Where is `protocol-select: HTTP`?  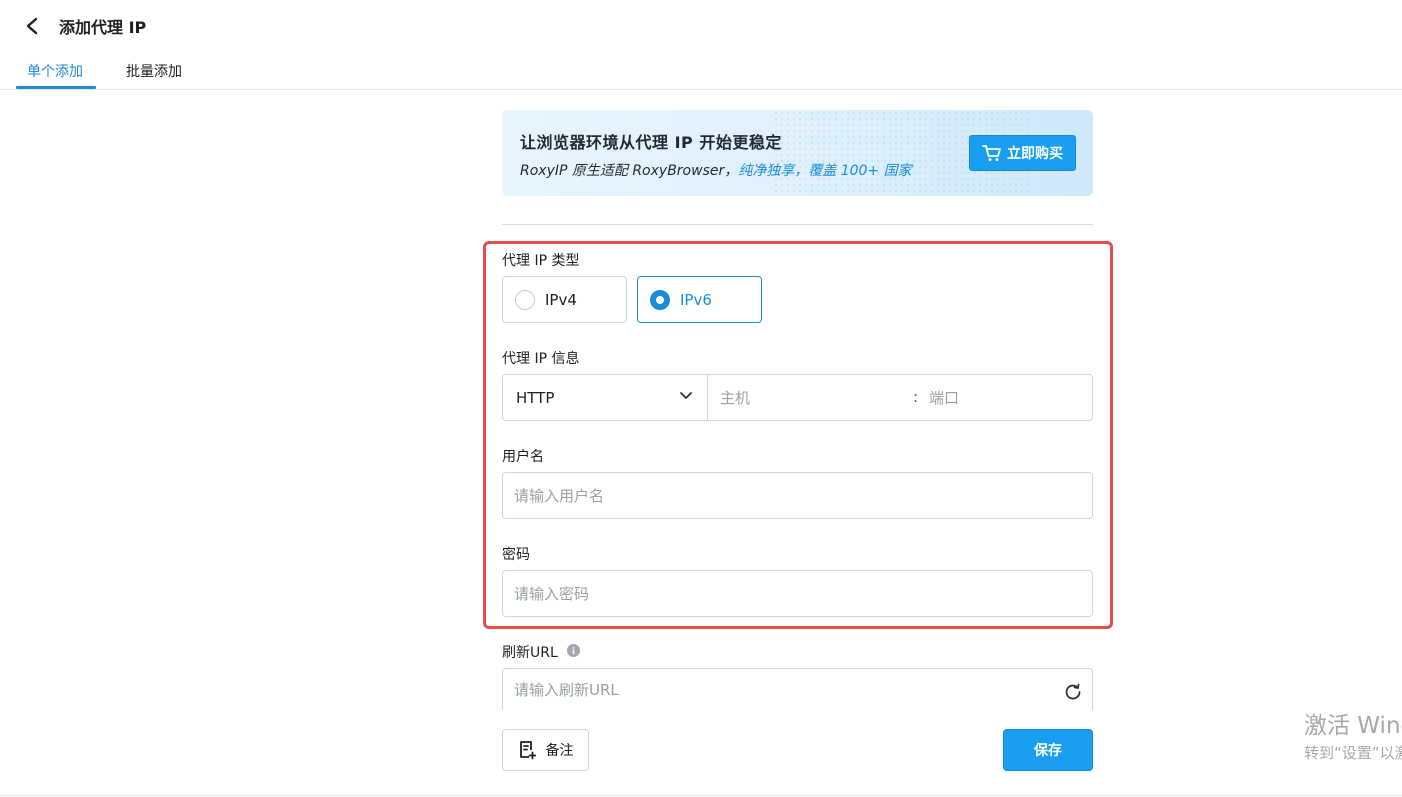 protocol-select: HTTP is located at coordinates (605, 397).